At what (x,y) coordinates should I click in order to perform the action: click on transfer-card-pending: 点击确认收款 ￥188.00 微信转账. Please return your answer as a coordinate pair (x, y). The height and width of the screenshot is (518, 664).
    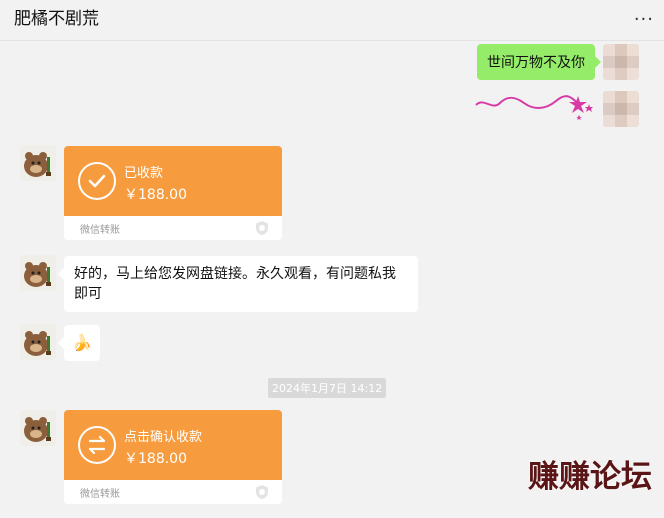
    Looking at the image, I should click on (173, 457).